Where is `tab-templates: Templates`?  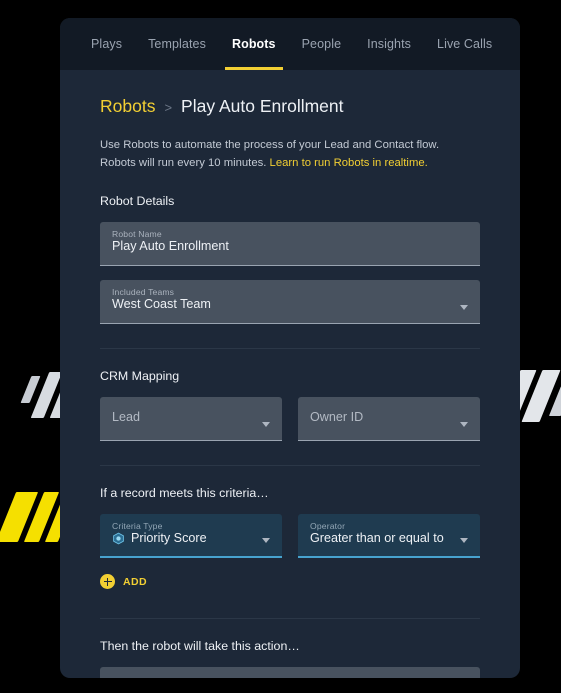
tab-templates: Templates is located at coordinates (177, 44).